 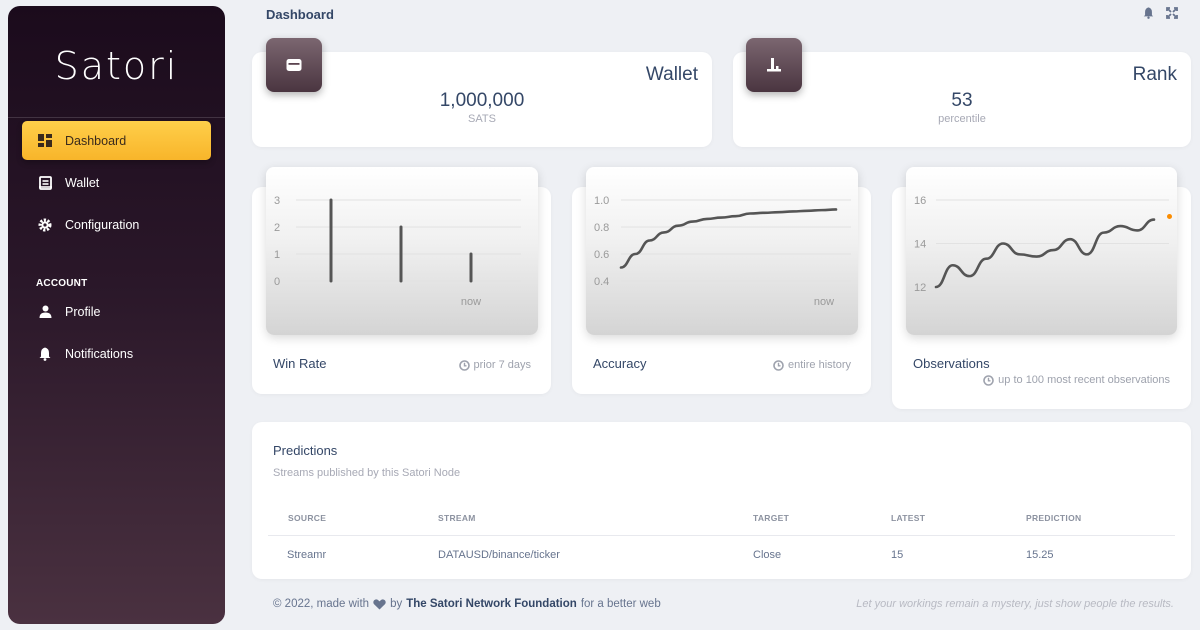 I want to click on rank-value: 53, so click(x=962, y=100).